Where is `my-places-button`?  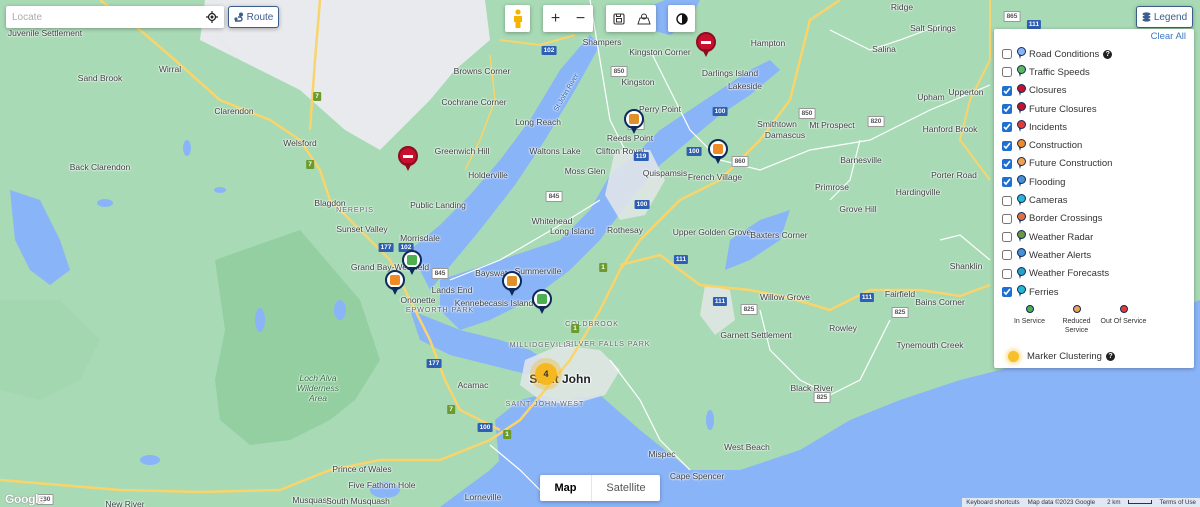
my-places-button is located at coordinates (643, 18).